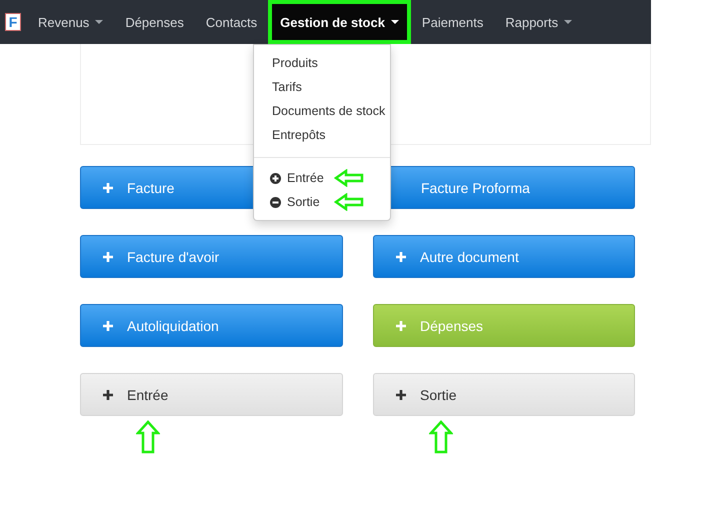  What do you see at coordinates (231, 22) in the screenshot?
I see `nav-tab: Contacts` at bounding box center [231, 22].